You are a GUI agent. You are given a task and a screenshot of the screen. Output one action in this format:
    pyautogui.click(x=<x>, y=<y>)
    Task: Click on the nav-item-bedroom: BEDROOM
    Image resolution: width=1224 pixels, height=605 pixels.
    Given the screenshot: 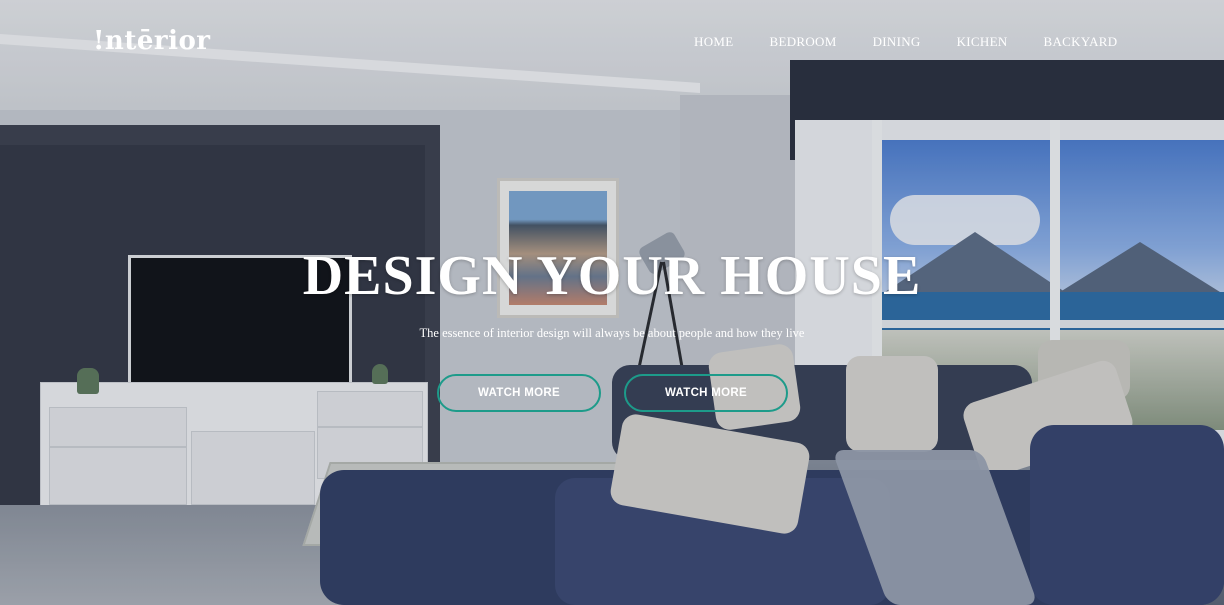 What is the action you would take?
    pyautogui.click(x=802, y=42)
    